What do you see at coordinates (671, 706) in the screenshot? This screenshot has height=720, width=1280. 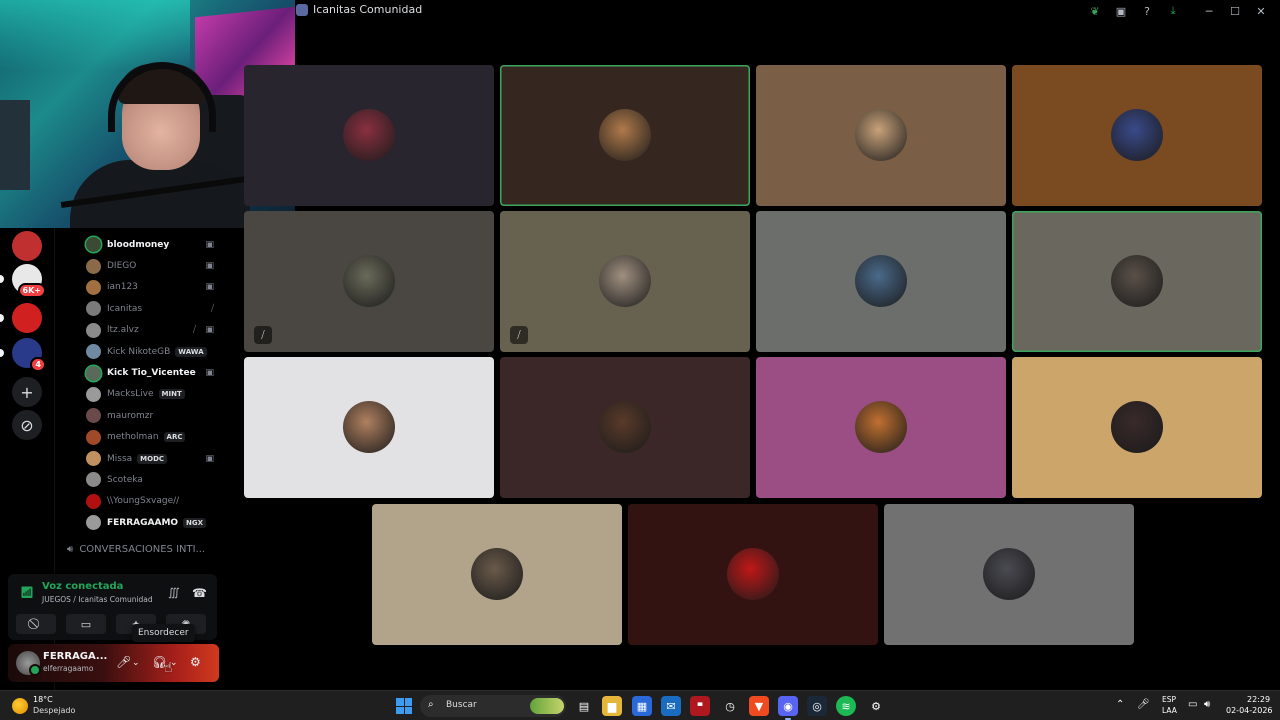 I see `outlook-icon: ✉` at bounding box center [671, 706].